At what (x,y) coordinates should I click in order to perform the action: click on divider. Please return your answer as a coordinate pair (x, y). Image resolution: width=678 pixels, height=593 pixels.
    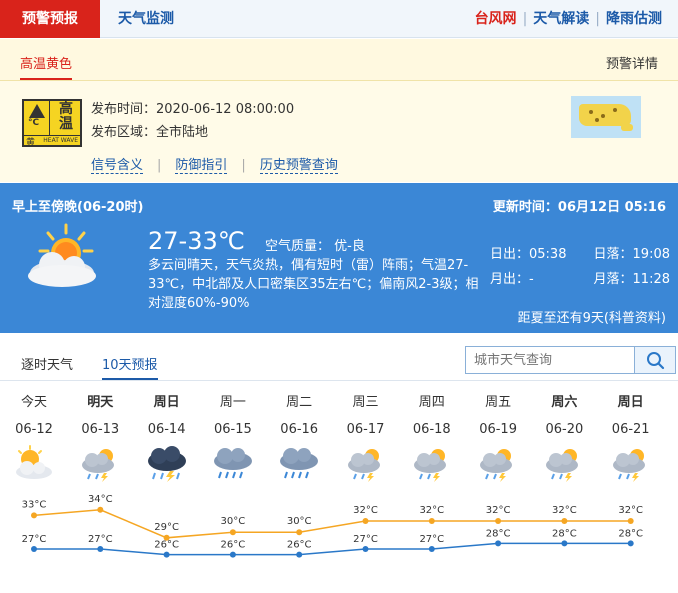
    Looking at the image, I should click on (339, 380).